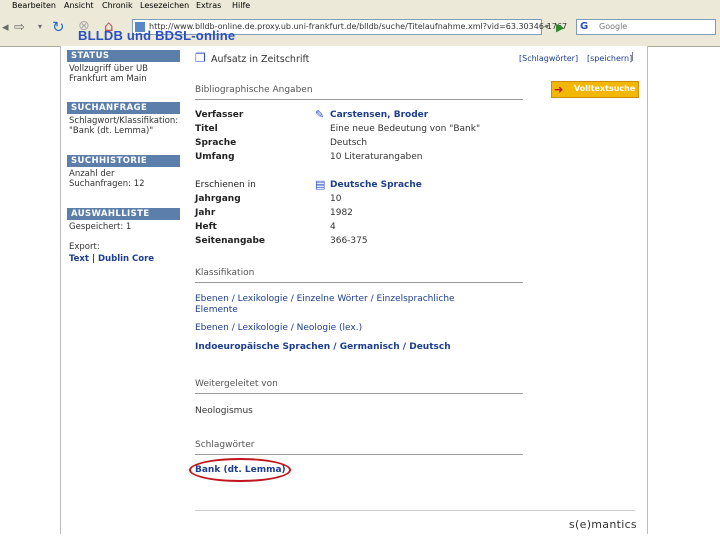 This screenshot has height=540, width=720. I want to click on export-links-text: Text | Dublin Core, so click(111, 259).